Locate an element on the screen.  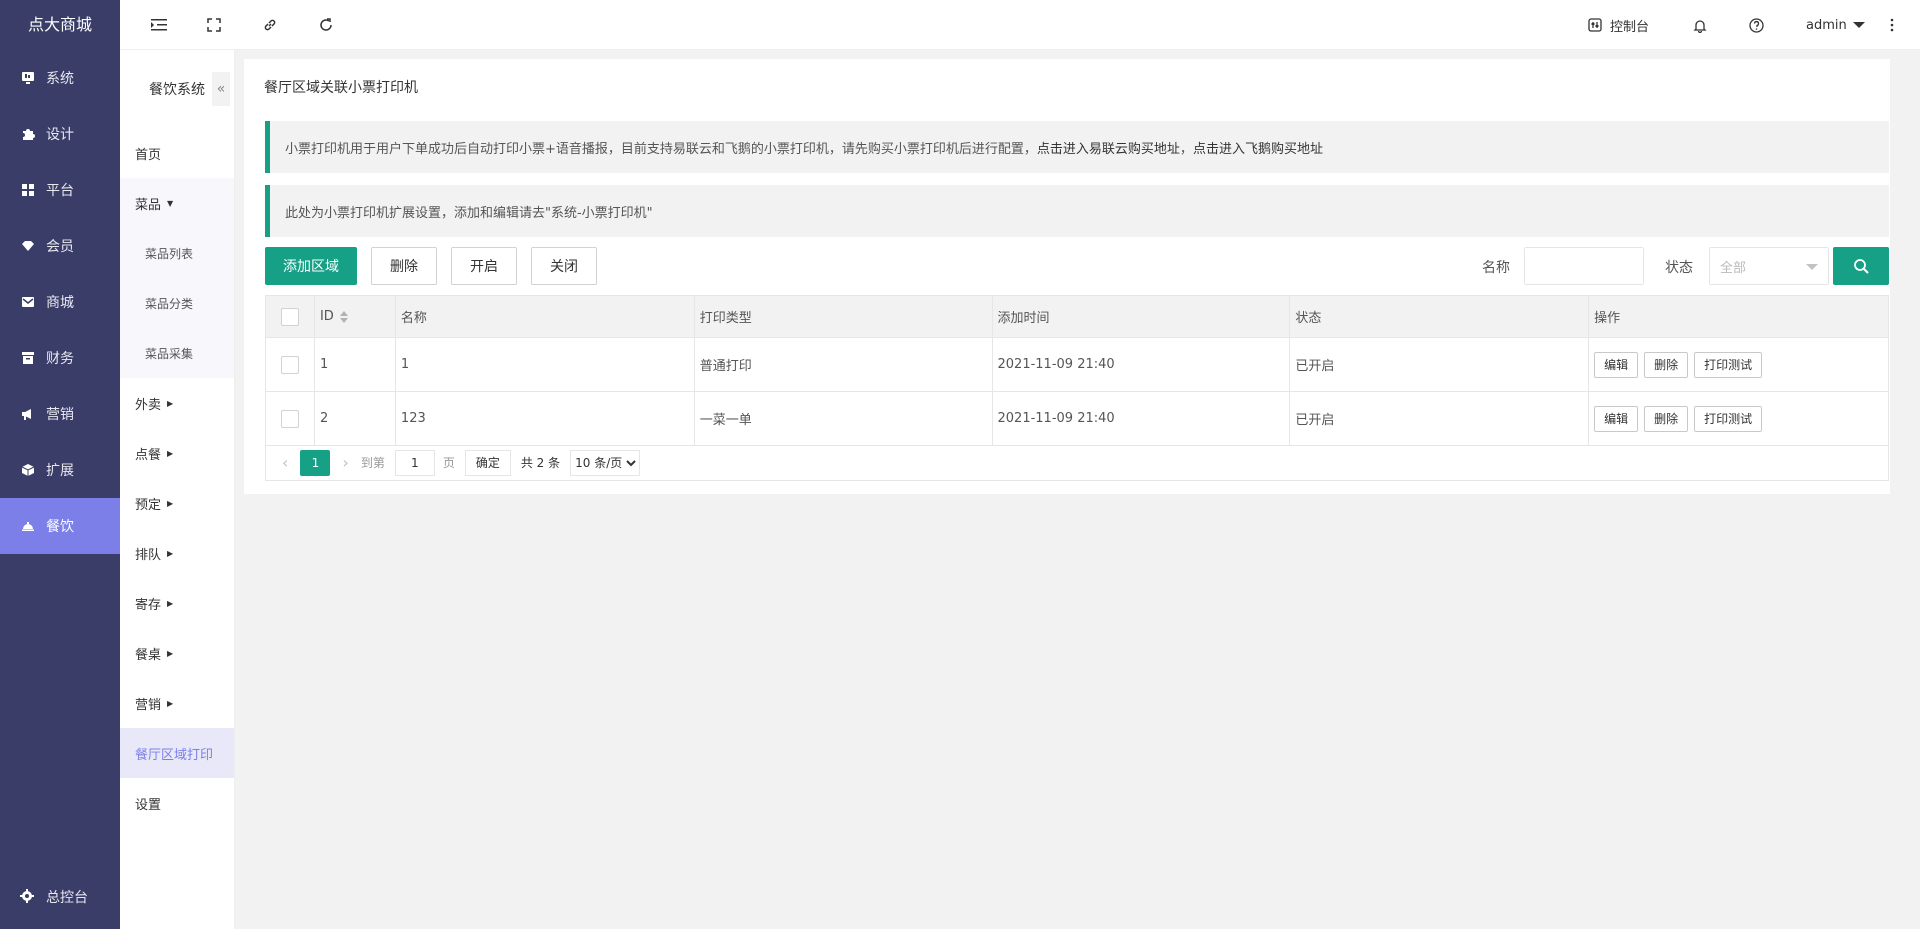
double-chevron-left-icon: « is located at coordinates (221, 89).